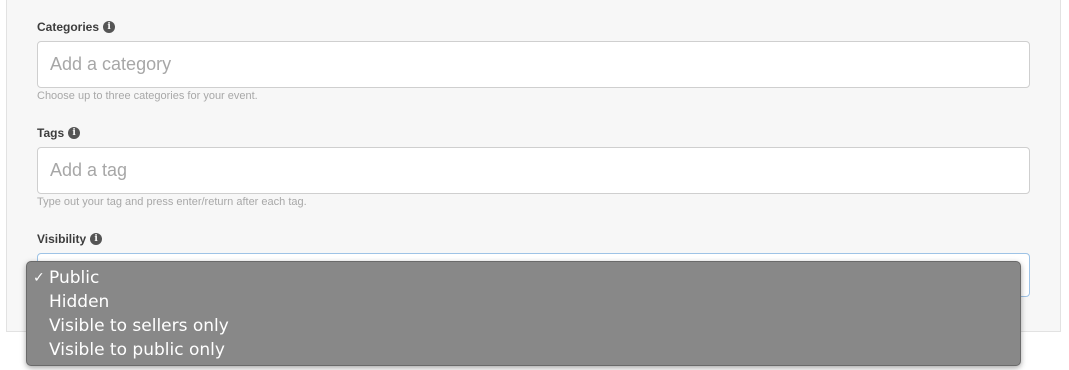  Describe the element at coordinates (76, 27) in the screenshot. I see `categories-label: Categories i` at that location.